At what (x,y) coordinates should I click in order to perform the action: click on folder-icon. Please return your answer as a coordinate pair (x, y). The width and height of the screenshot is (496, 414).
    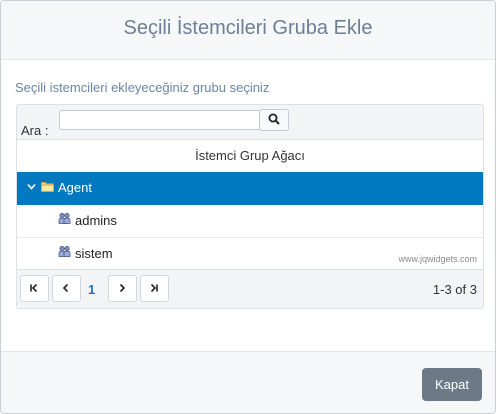
    Looking at the image, I should click on (47, 187).